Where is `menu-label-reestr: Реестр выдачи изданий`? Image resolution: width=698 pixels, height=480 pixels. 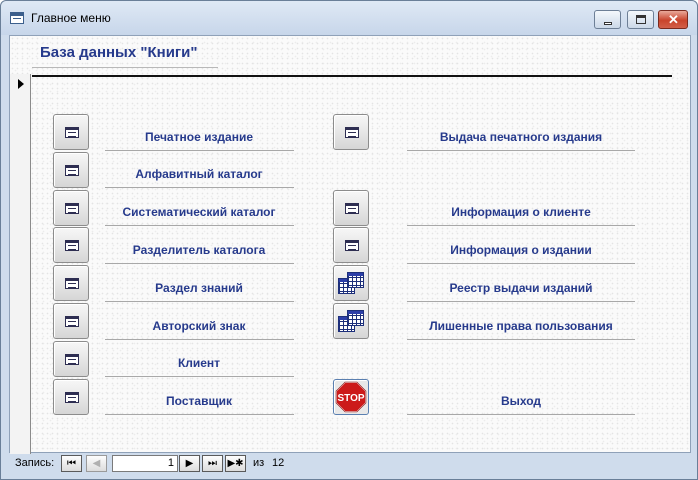 menu-label-reestr: Реестр выдачи изданий is located at coordinates (521, 289).